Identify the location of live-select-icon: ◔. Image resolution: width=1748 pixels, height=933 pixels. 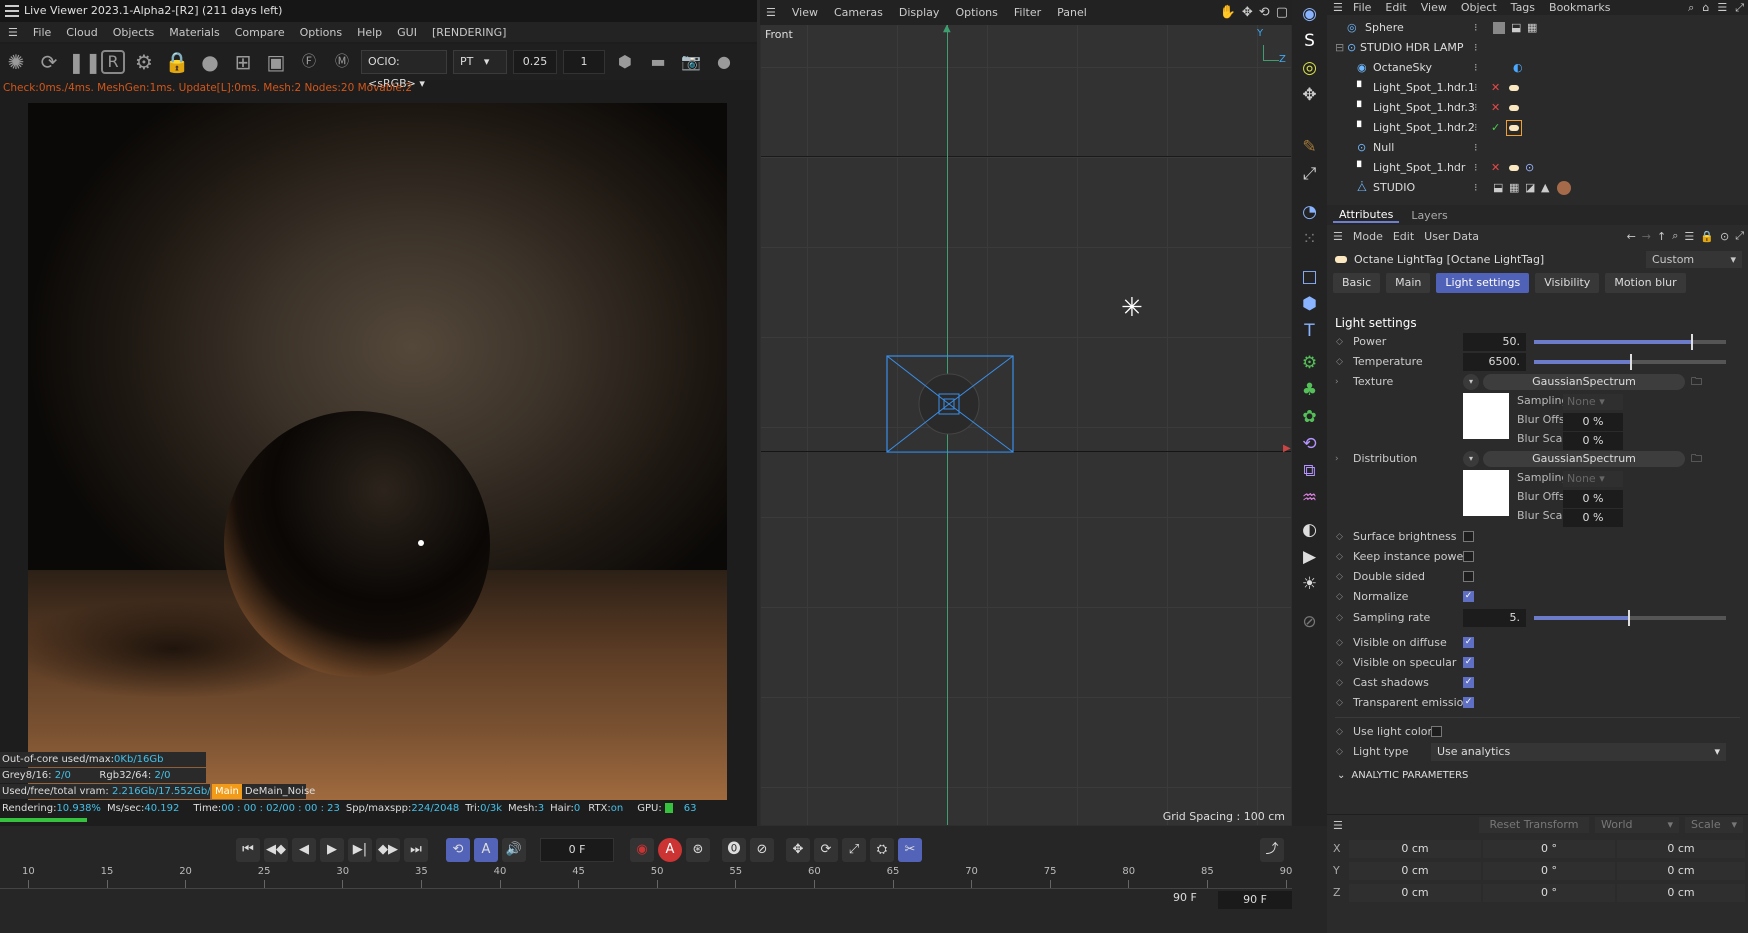
(1310, 212).